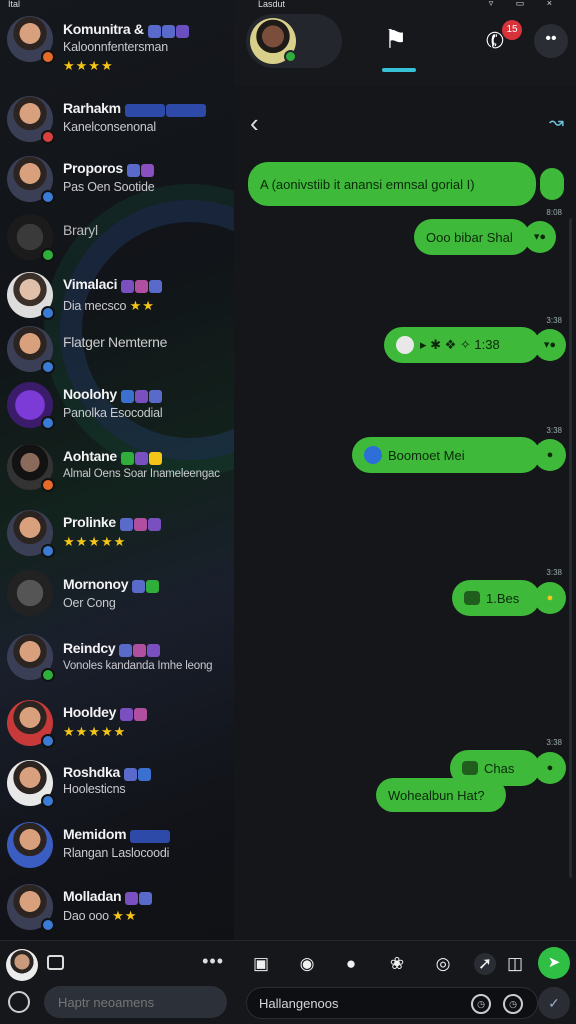 This screenshot has width=576, height=1024. I want to click on contact-item: Vimalaci Dia mecsco ★★, so click(117, 297).